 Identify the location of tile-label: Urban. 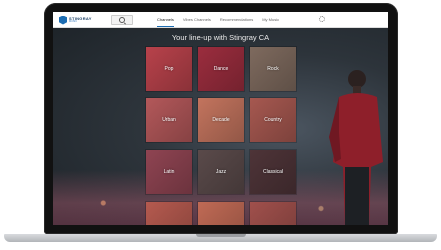
(169, 120).